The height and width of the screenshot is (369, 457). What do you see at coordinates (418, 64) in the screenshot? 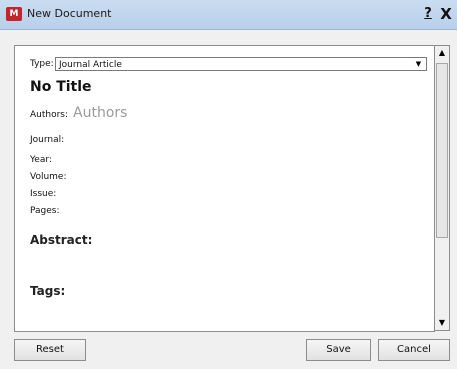
I see `dropdown-arrow-icon: ▼` at bounding box center [418, 64].